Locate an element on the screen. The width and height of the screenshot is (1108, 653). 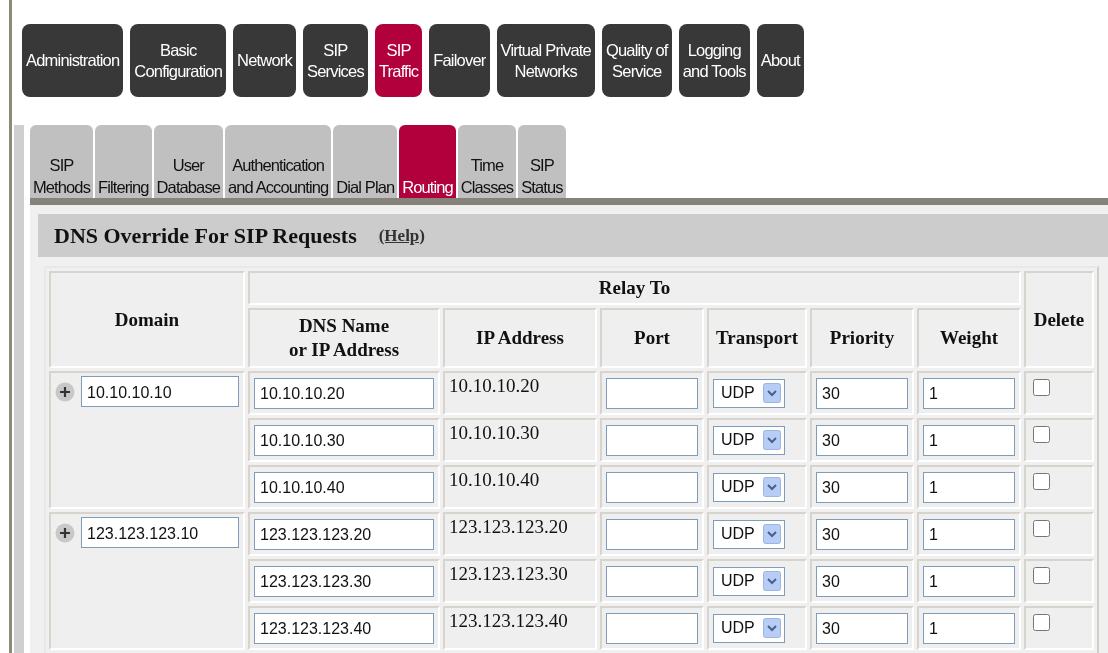
column-header: IP Address is located at coordinates (520, 338).